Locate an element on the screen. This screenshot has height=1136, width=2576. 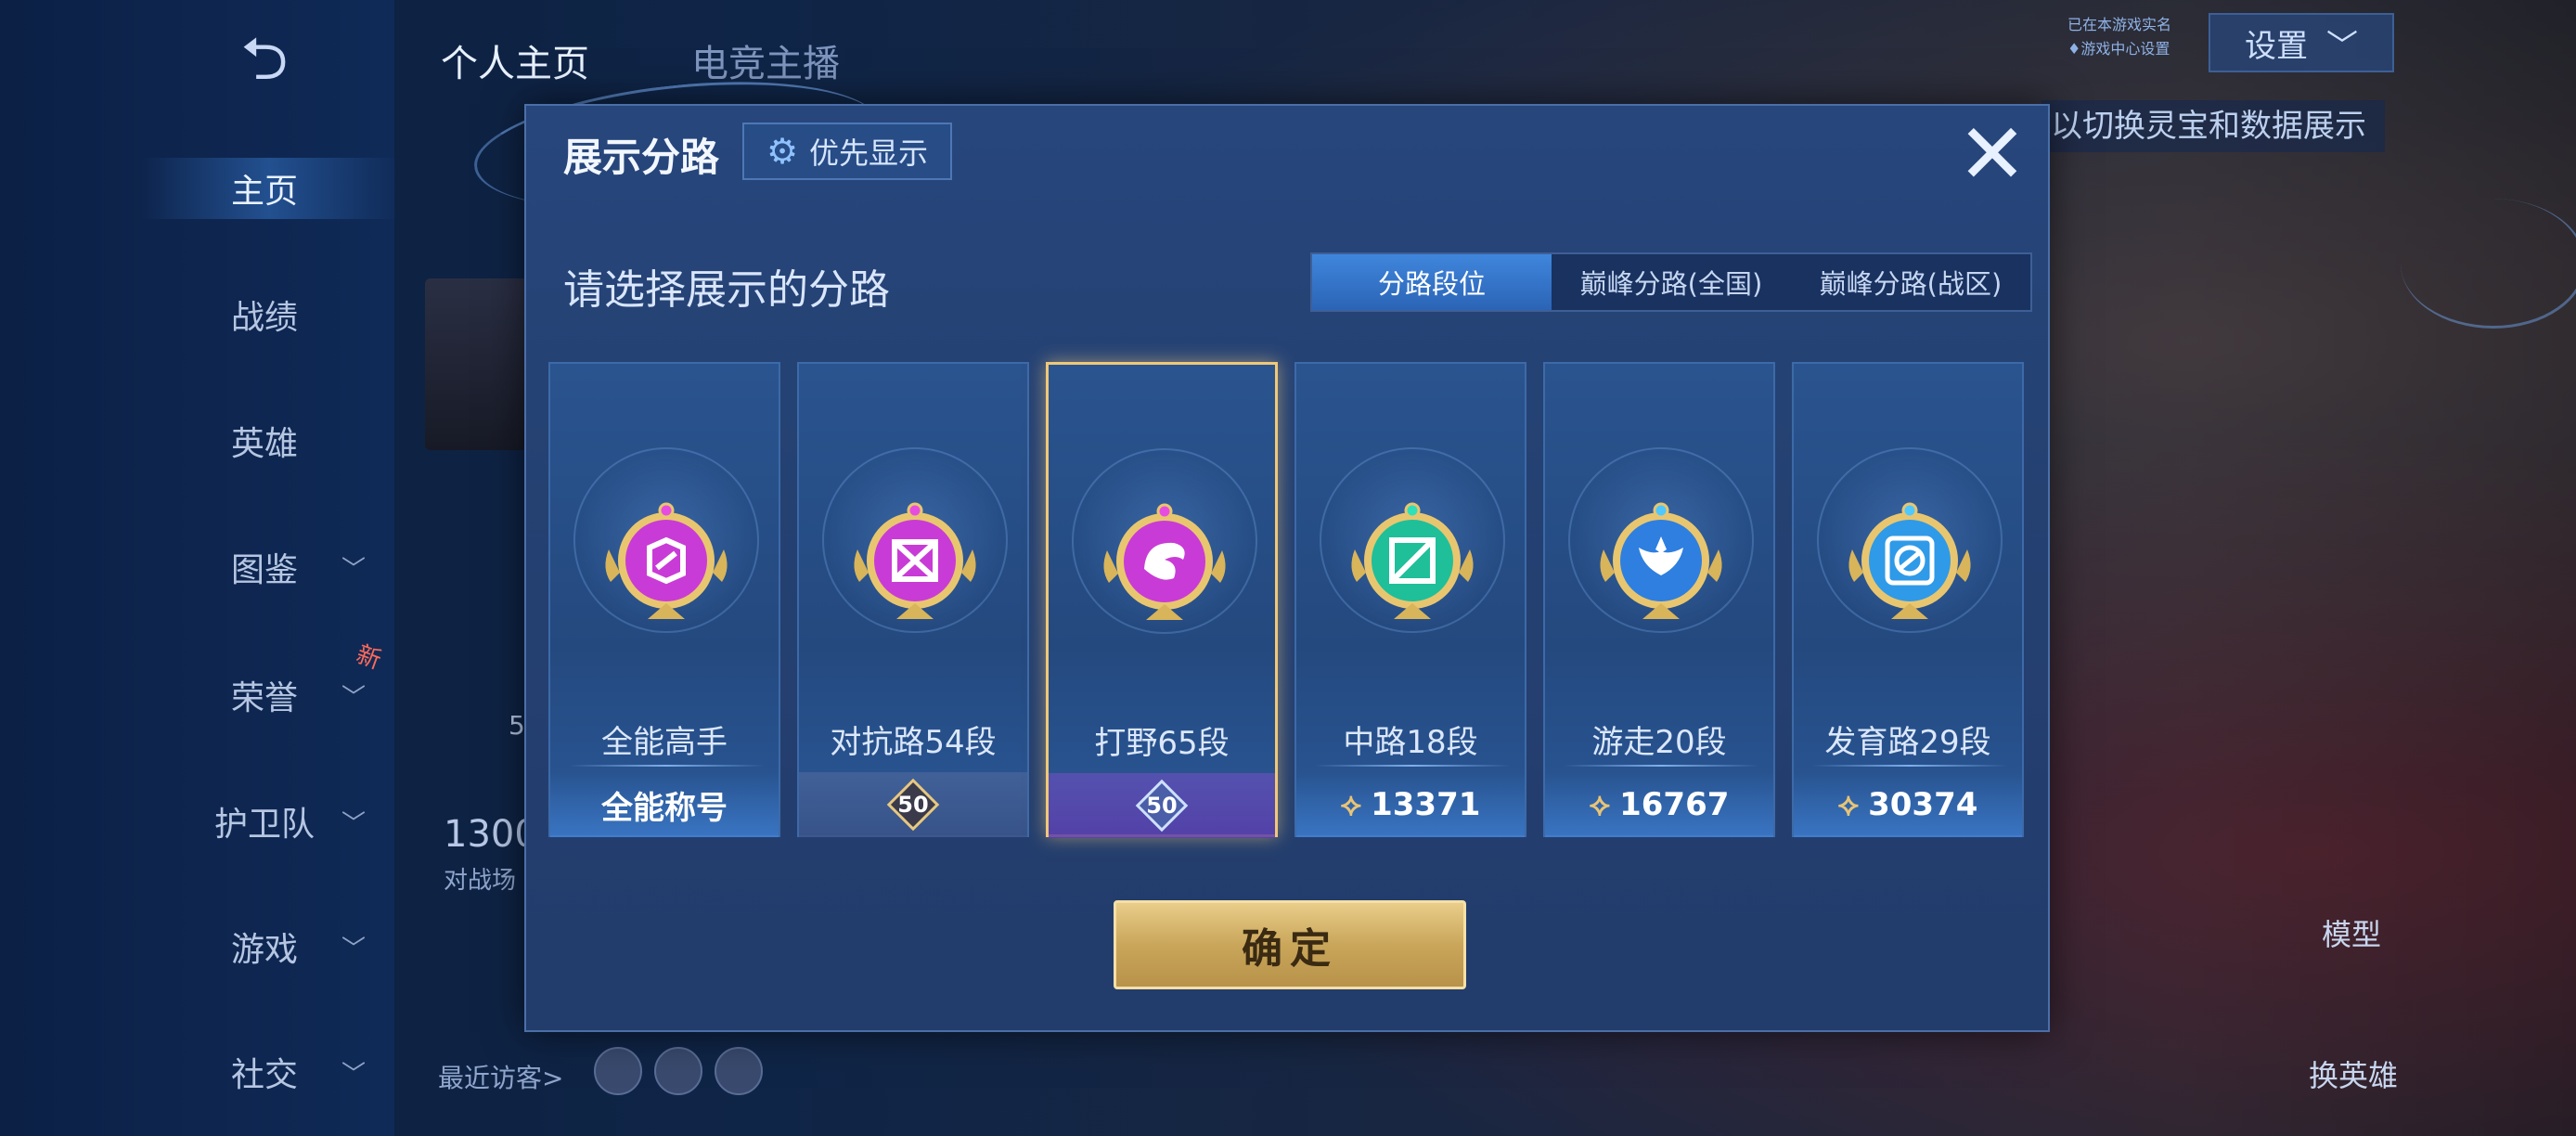
confirm-button: 确定 is located at coordinates (1290, 944).